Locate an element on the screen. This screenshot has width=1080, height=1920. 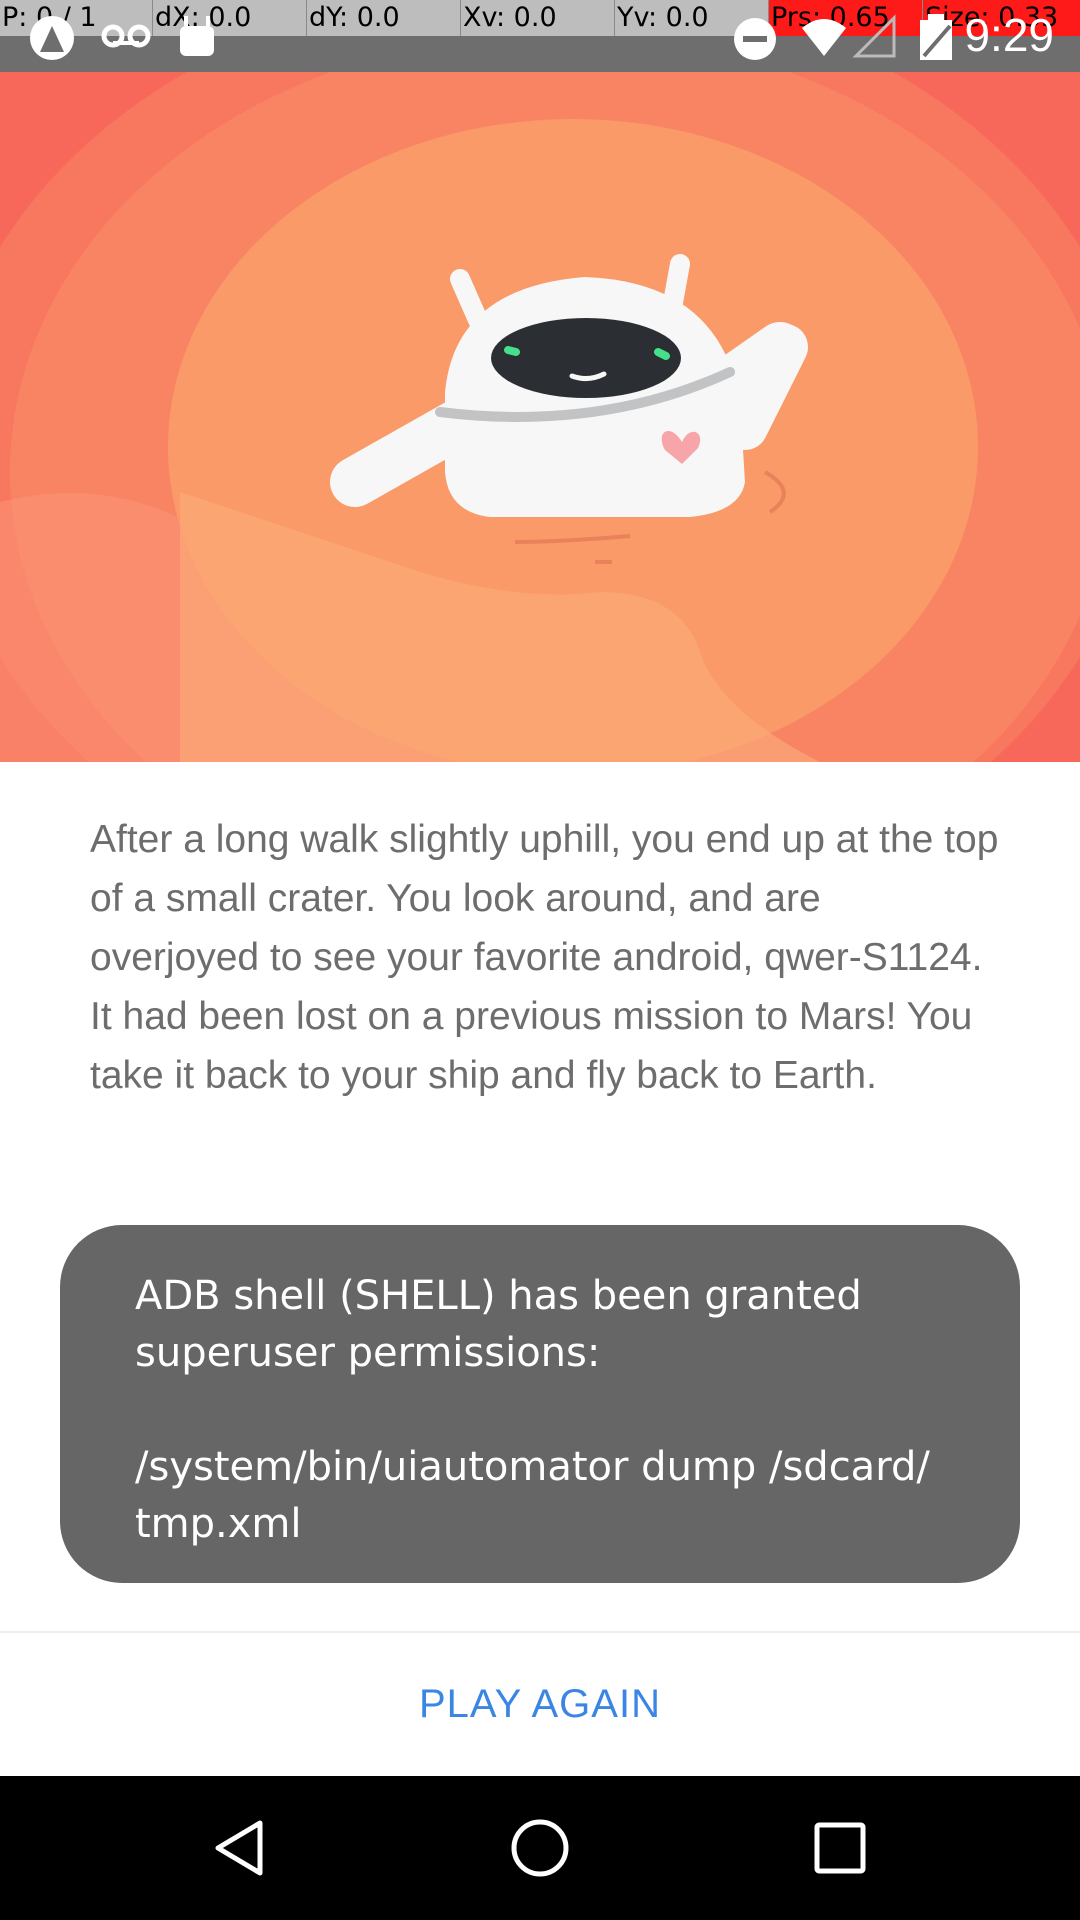
home-button is located at coordinates (540, 1848).